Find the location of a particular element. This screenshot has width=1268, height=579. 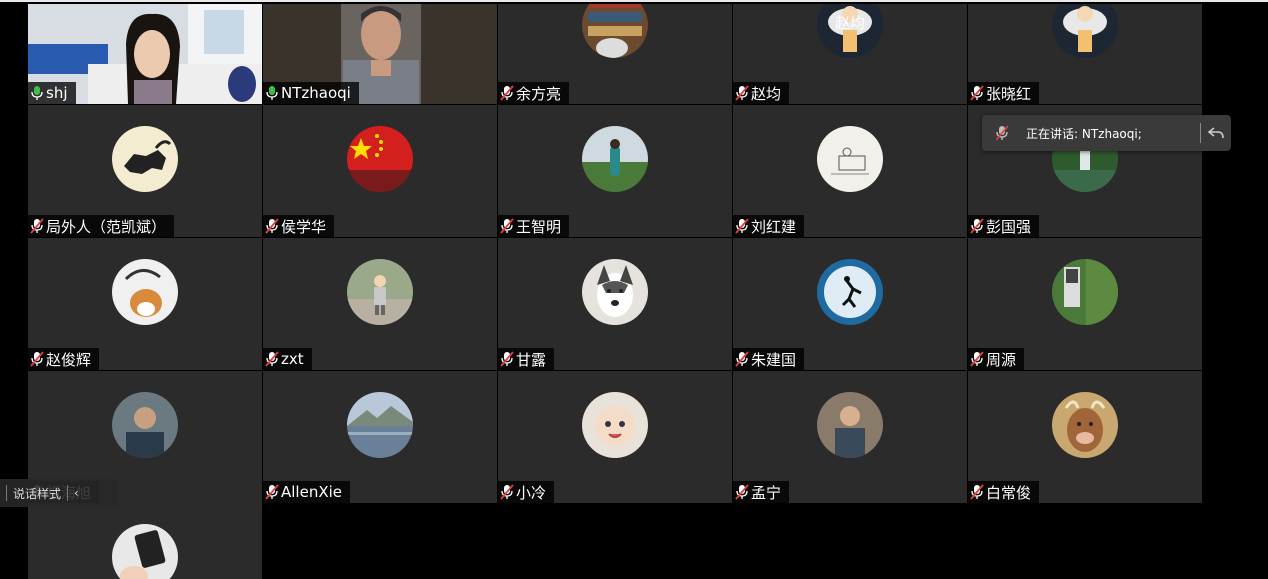

avatar: 赵均 is located at coordinates (850, 31).